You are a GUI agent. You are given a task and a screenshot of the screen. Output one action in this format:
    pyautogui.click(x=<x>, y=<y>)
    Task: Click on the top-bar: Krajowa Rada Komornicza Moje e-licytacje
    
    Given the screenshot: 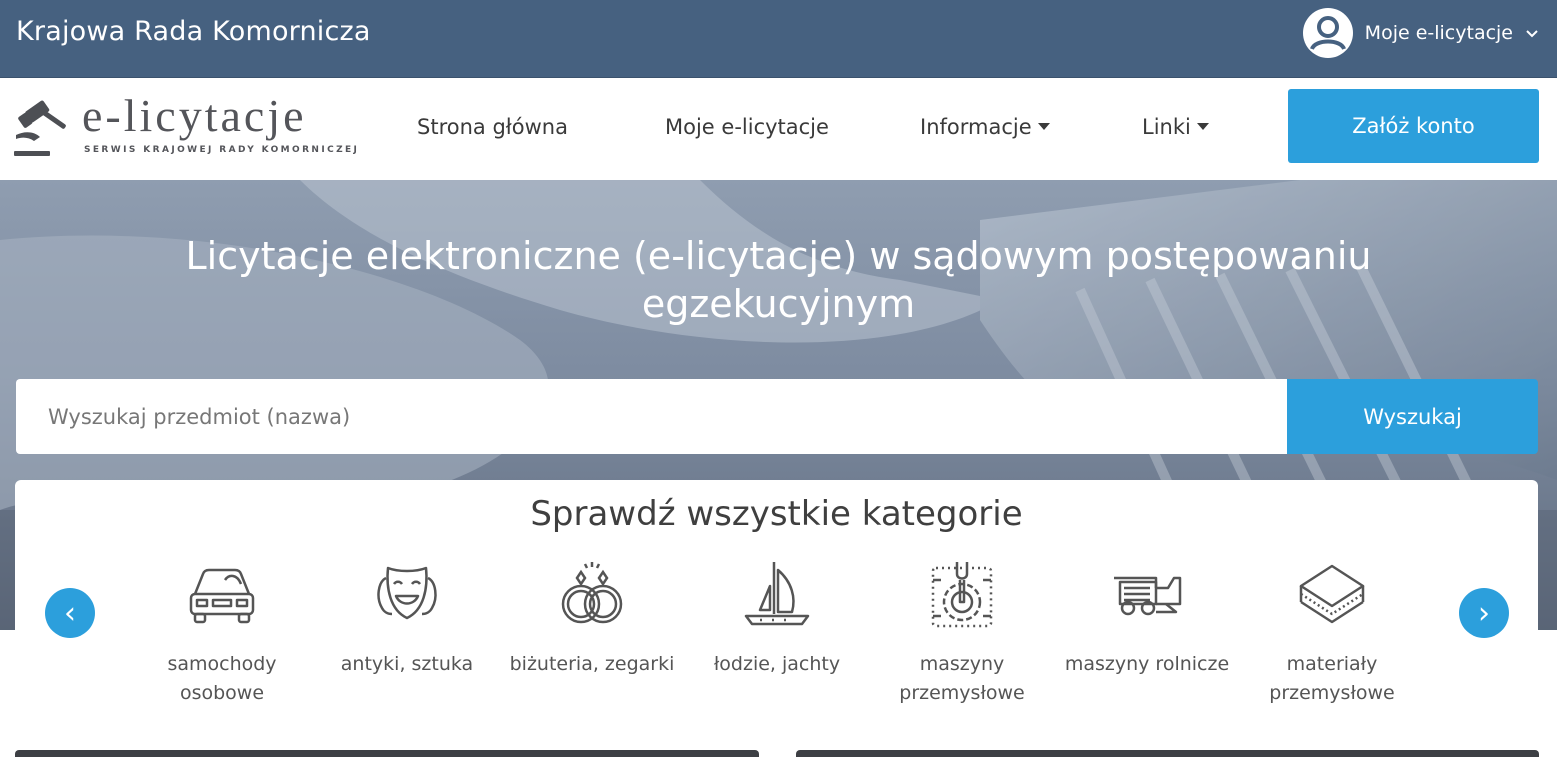 What is the action you would take?
    pyautogui.click(x=778, y=39)
    